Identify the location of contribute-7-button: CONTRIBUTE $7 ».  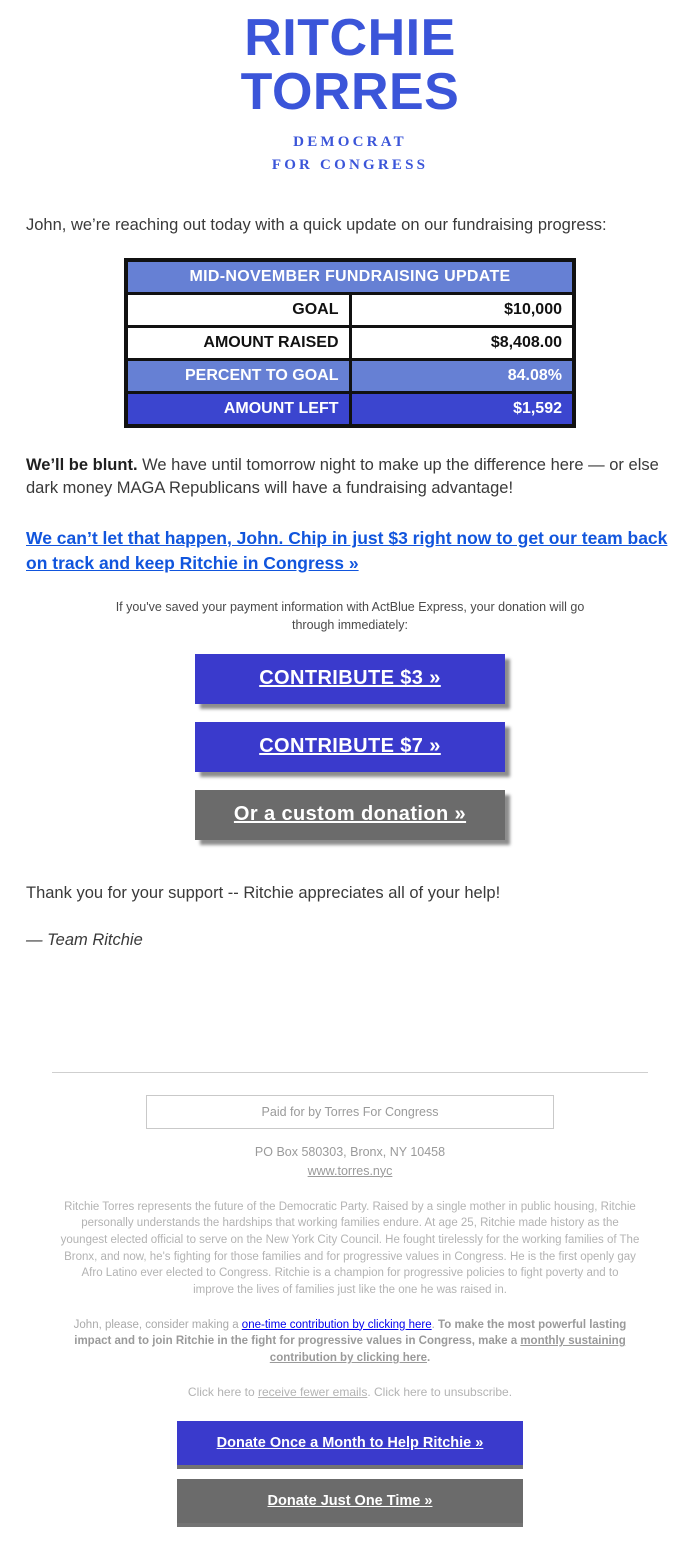
(350, 746).